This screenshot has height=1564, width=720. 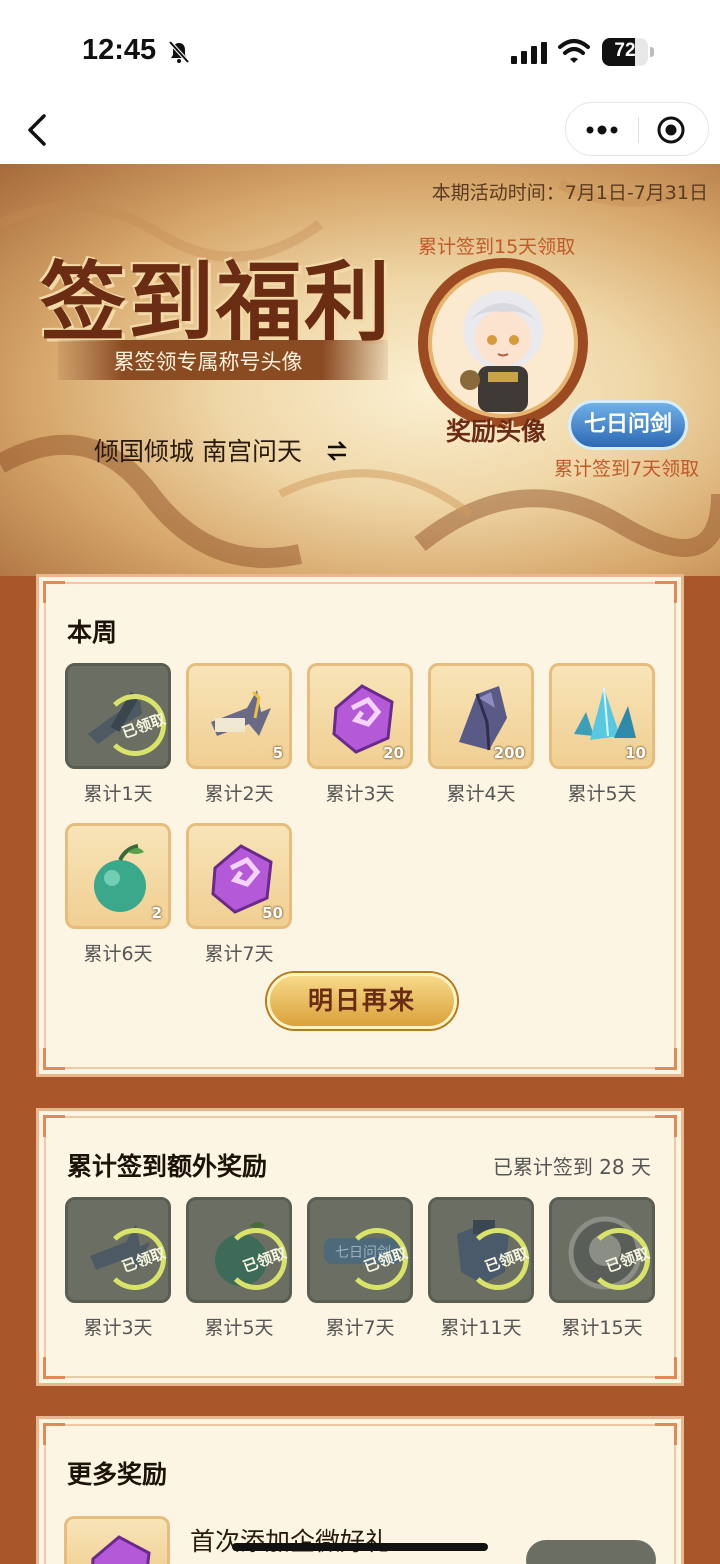 What do you see at coordinates (603, 1268) in the screenshot?
I see `extra-reward-15: 已领取 累计15天` at bounding box center [603, 1268].